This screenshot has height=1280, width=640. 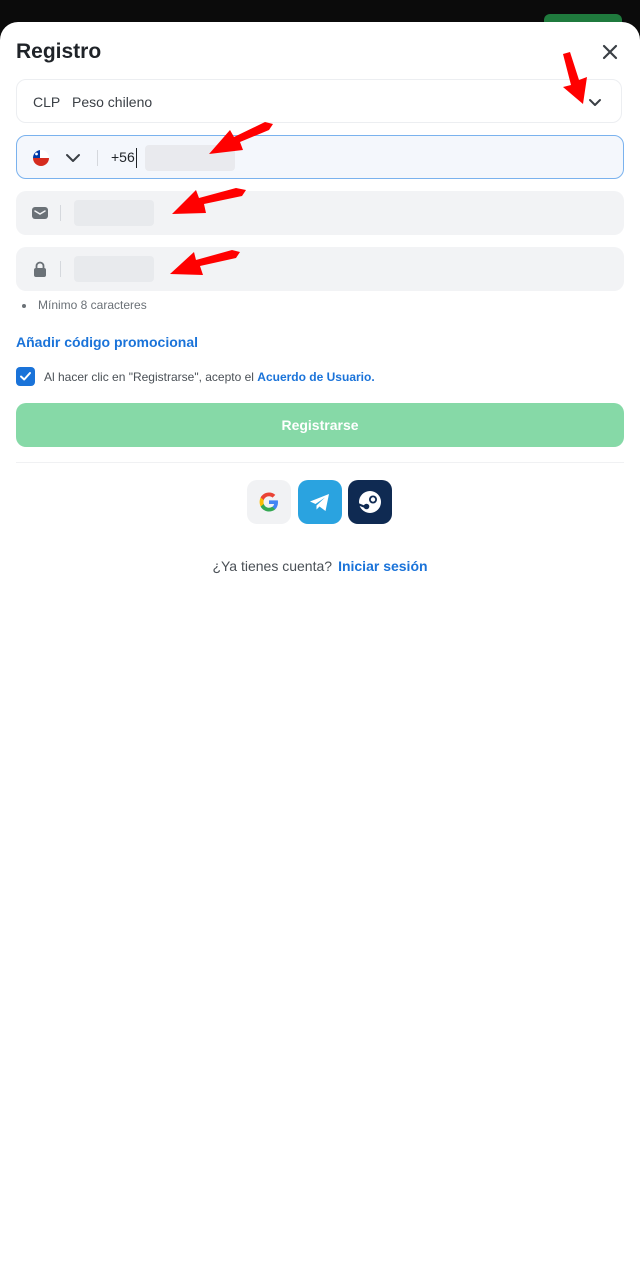 What do you see at coordinates (114, 213) in the screenshot?
I see `redacted-email` at bounding box center [114, 213].